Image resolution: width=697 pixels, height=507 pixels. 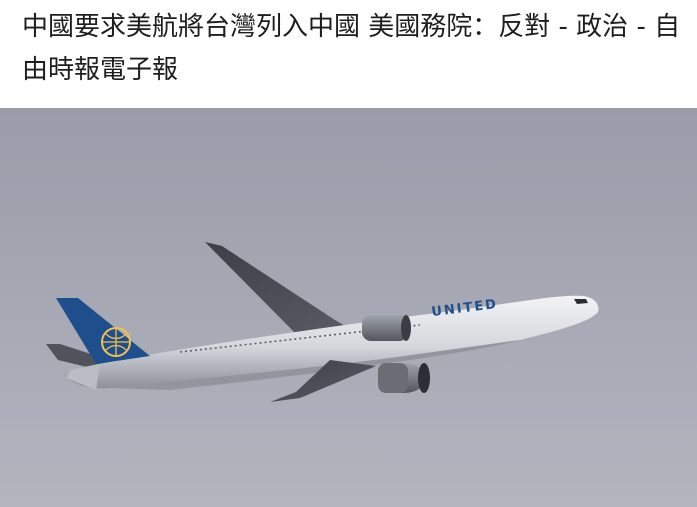 What do you see at coordinates (386, 328) in the screenshot?
I see `engine-far` at bounding box center [386, 328].